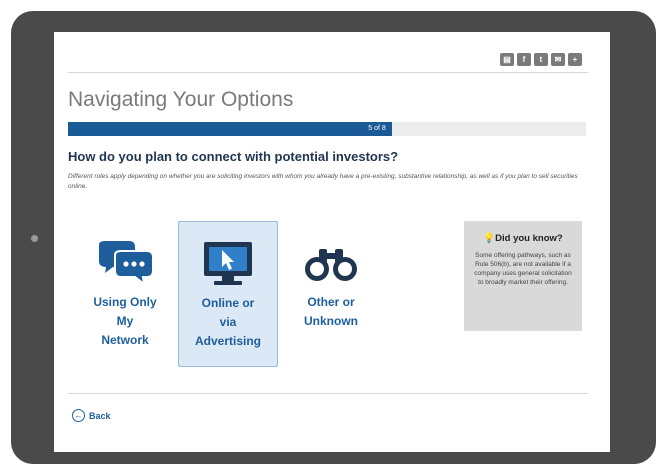 This screenshot has width=662, height=466. What do you see at coordinates (227, 322) in the screenshot?
I see `option-label: Online or via Advertising` at bounding box center [227, 322].